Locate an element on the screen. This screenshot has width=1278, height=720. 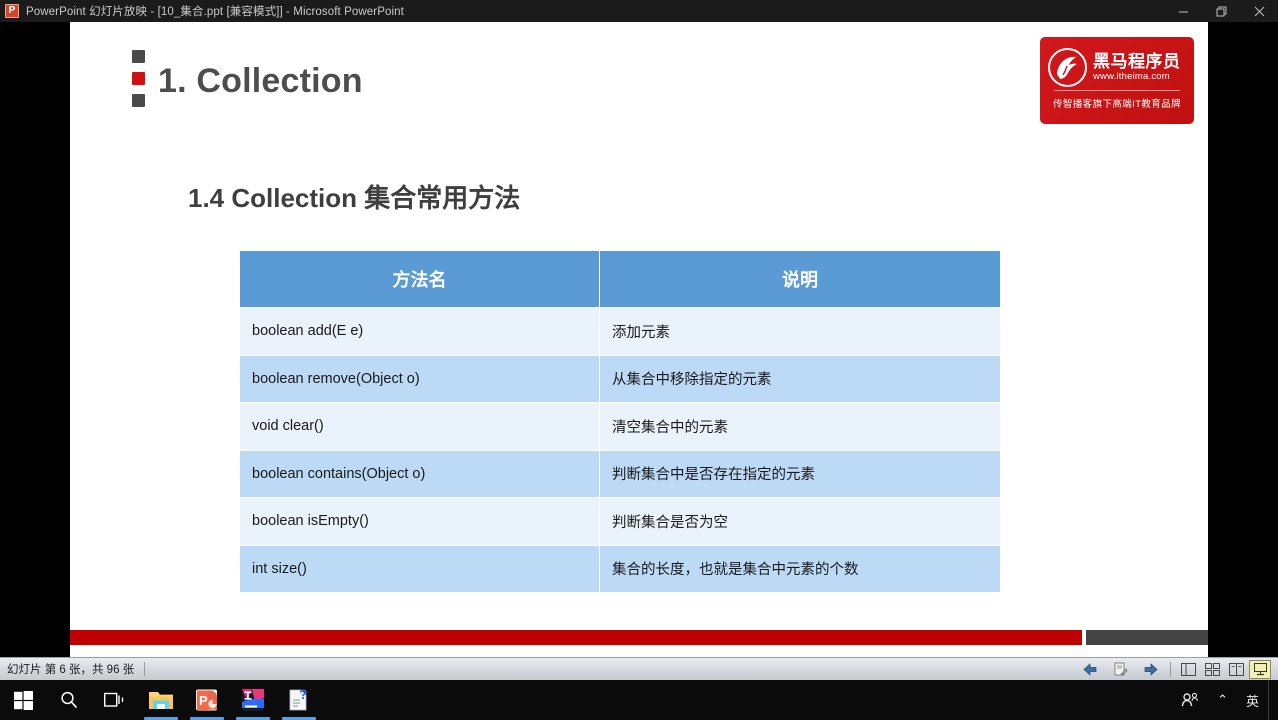
reading-view-button is located at coordinates (1236, 669).